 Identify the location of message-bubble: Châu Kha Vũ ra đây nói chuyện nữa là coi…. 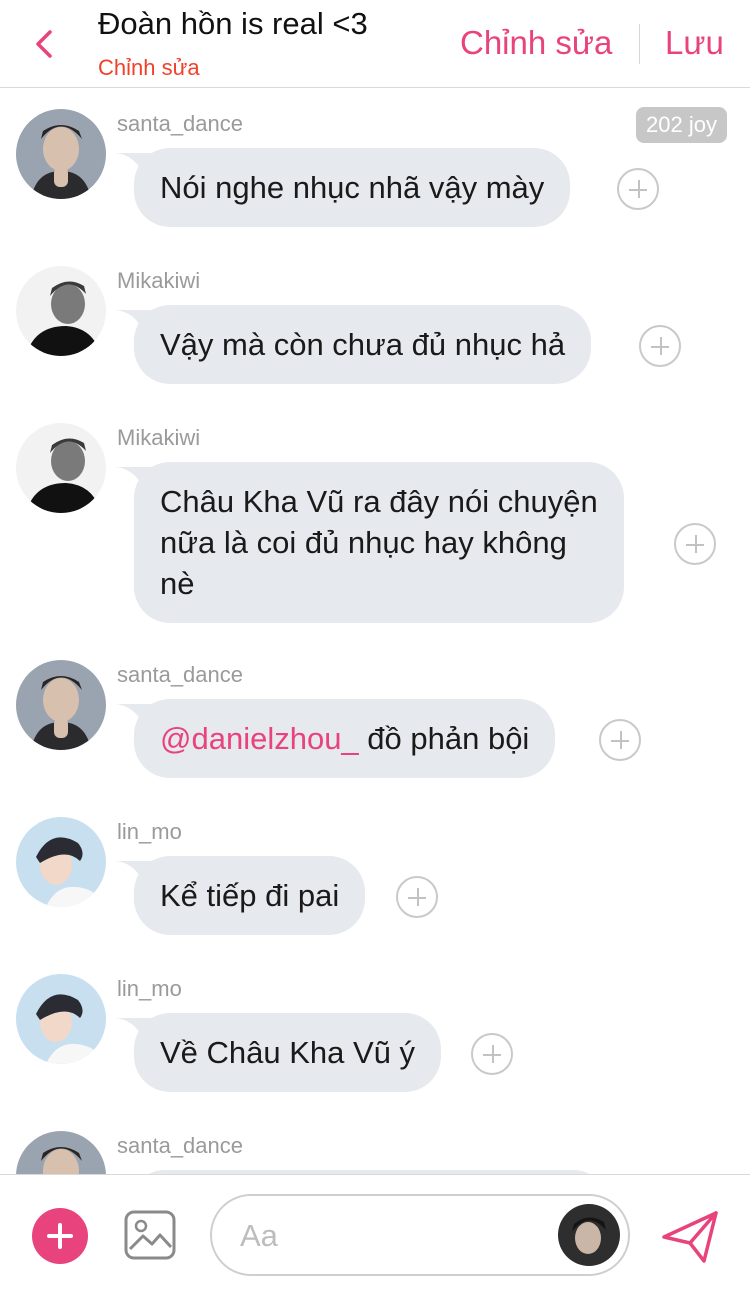
(379, 542).